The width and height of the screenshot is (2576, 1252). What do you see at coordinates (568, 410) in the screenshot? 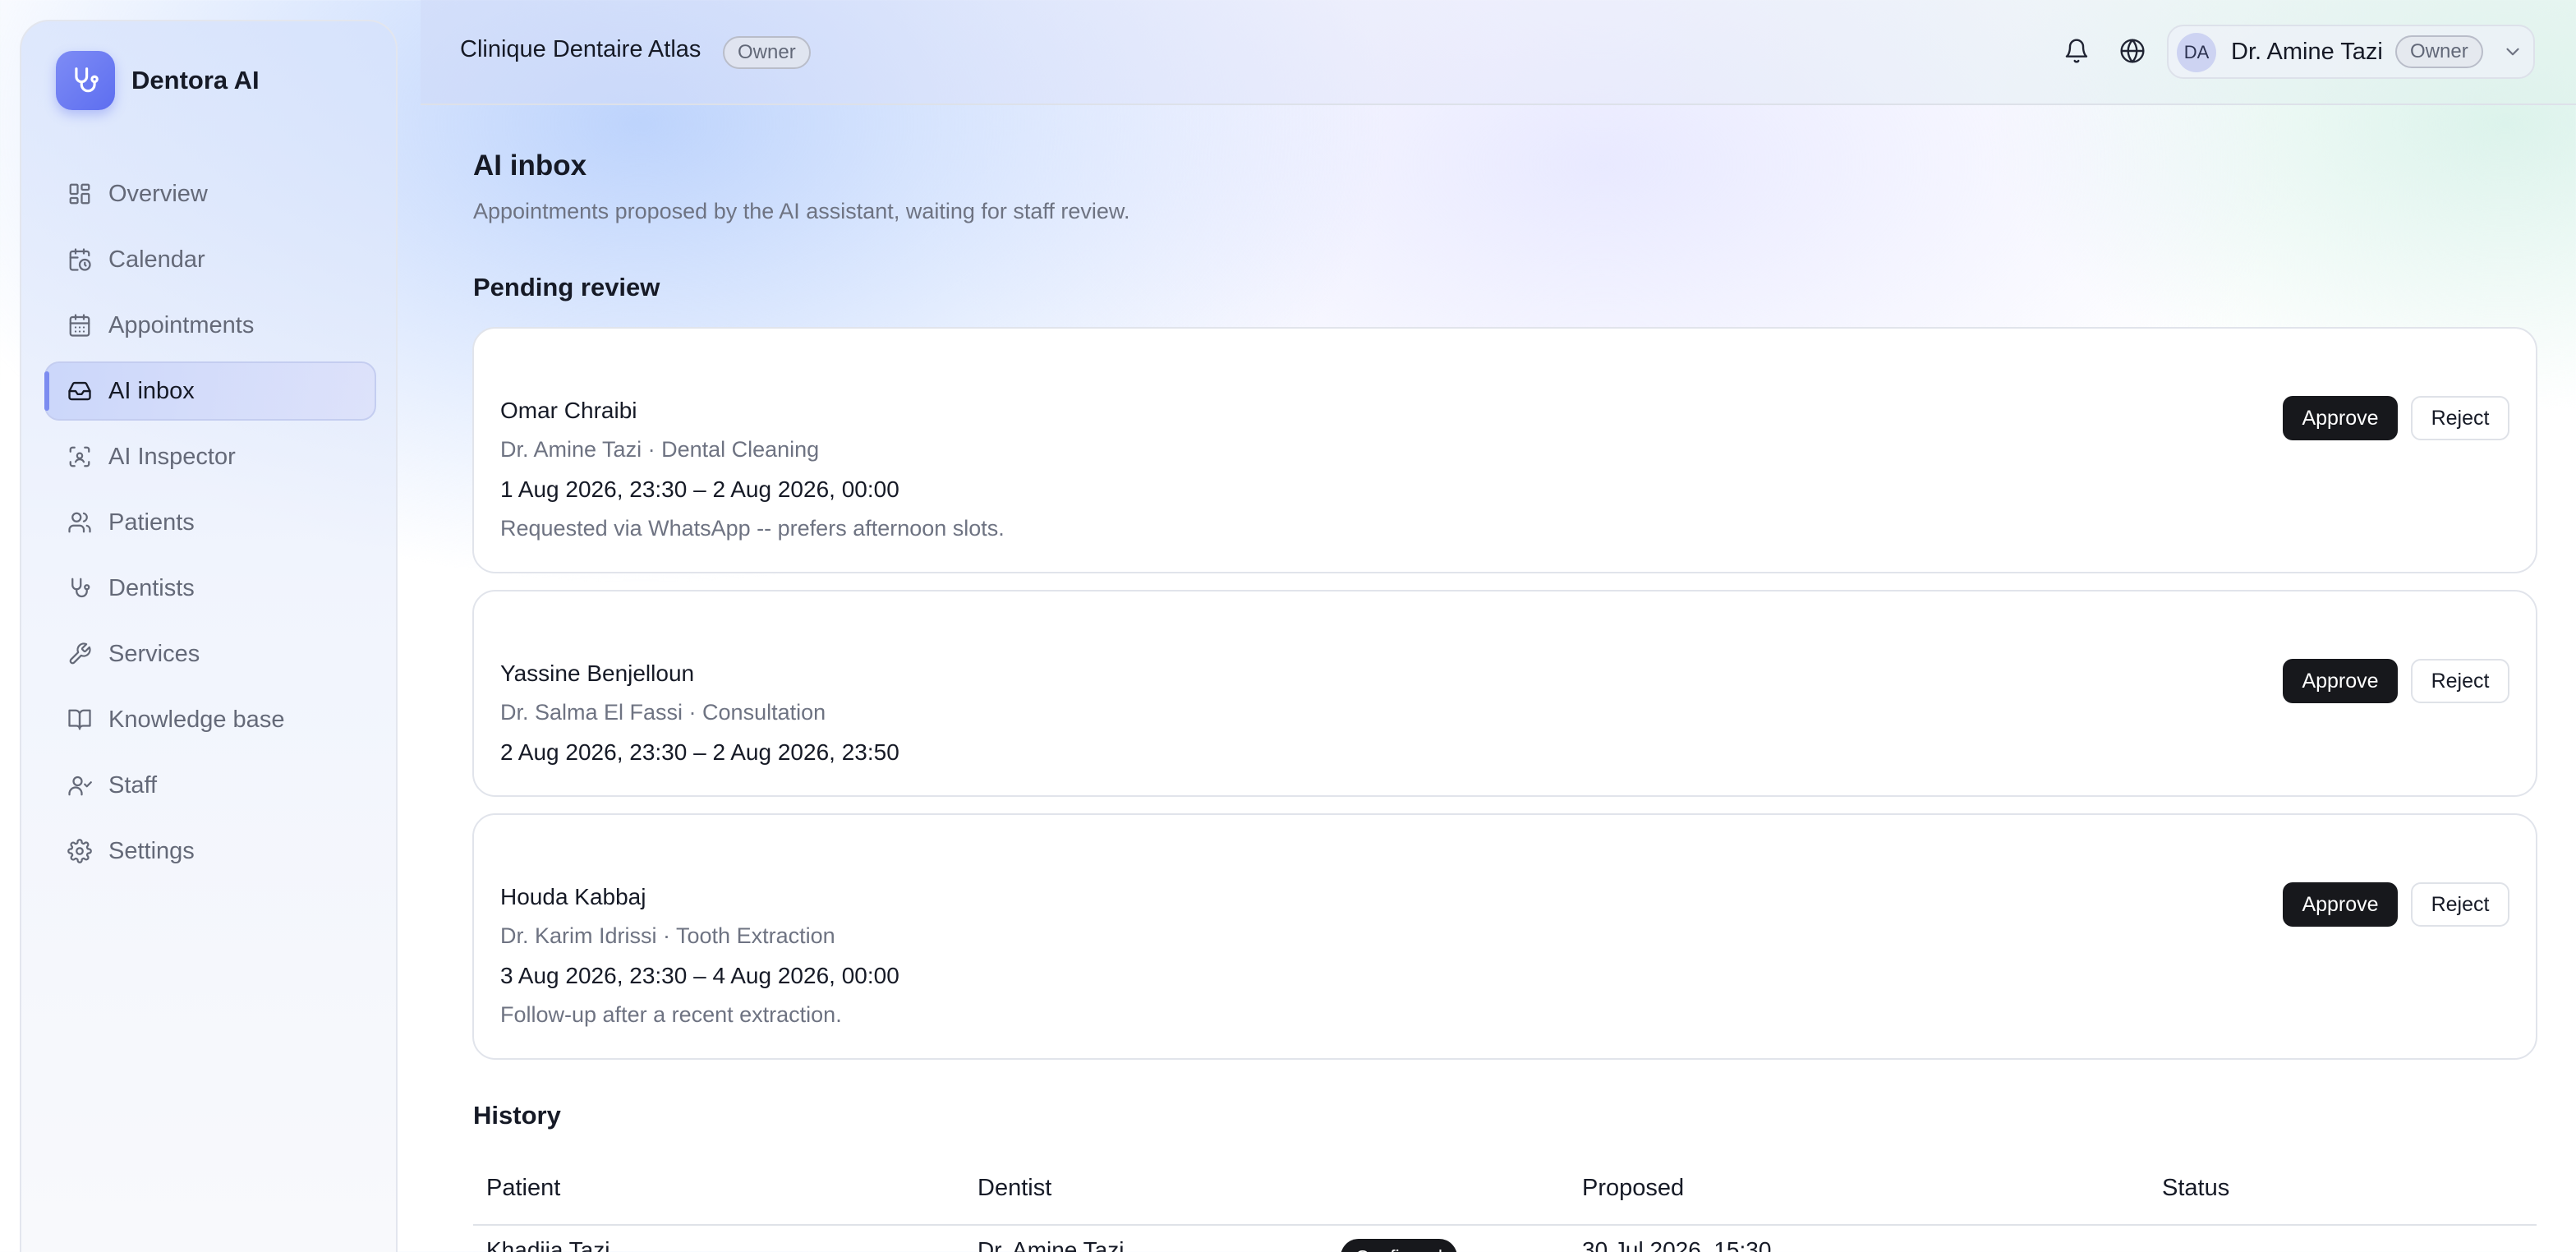
I see `patient-name: Omar Chraibi` at bounding box center [568, 410].